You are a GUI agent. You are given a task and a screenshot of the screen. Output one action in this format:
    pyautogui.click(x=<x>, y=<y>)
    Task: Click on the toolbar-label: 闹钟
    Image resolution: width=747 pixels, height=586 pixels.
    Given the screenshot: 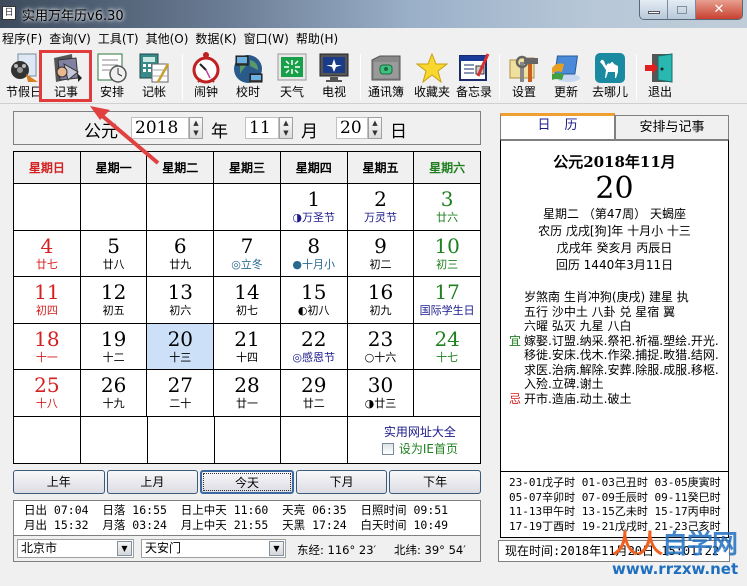 What is the action you would take?
    pyautogui.click(x=205, y=92)
    